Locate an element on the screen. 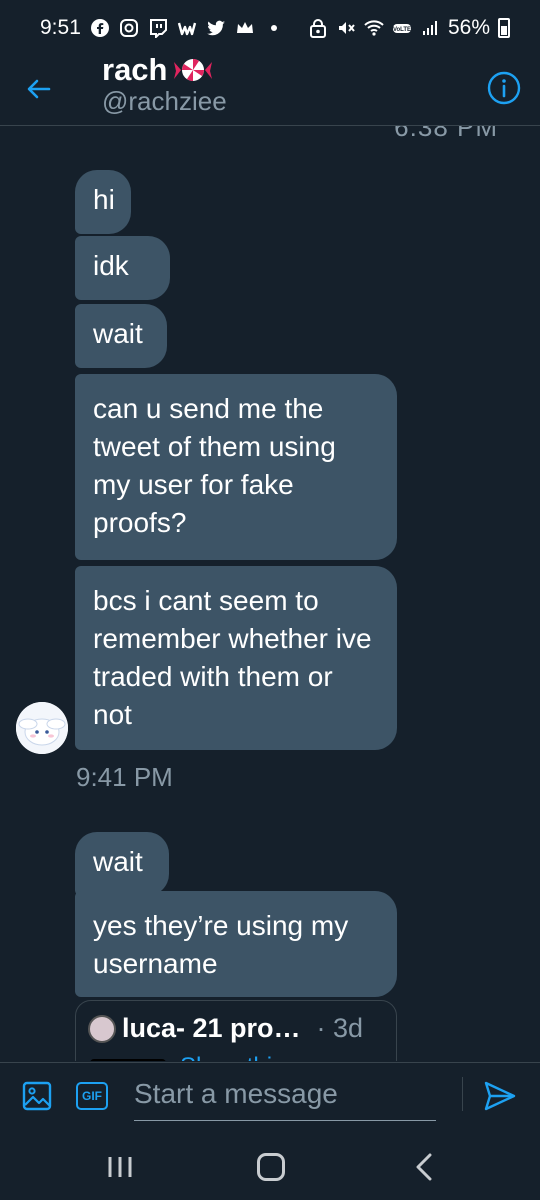 This screenshot has width=540, height=1200. chevron-left-icon is located at coordinates (424, 1167).